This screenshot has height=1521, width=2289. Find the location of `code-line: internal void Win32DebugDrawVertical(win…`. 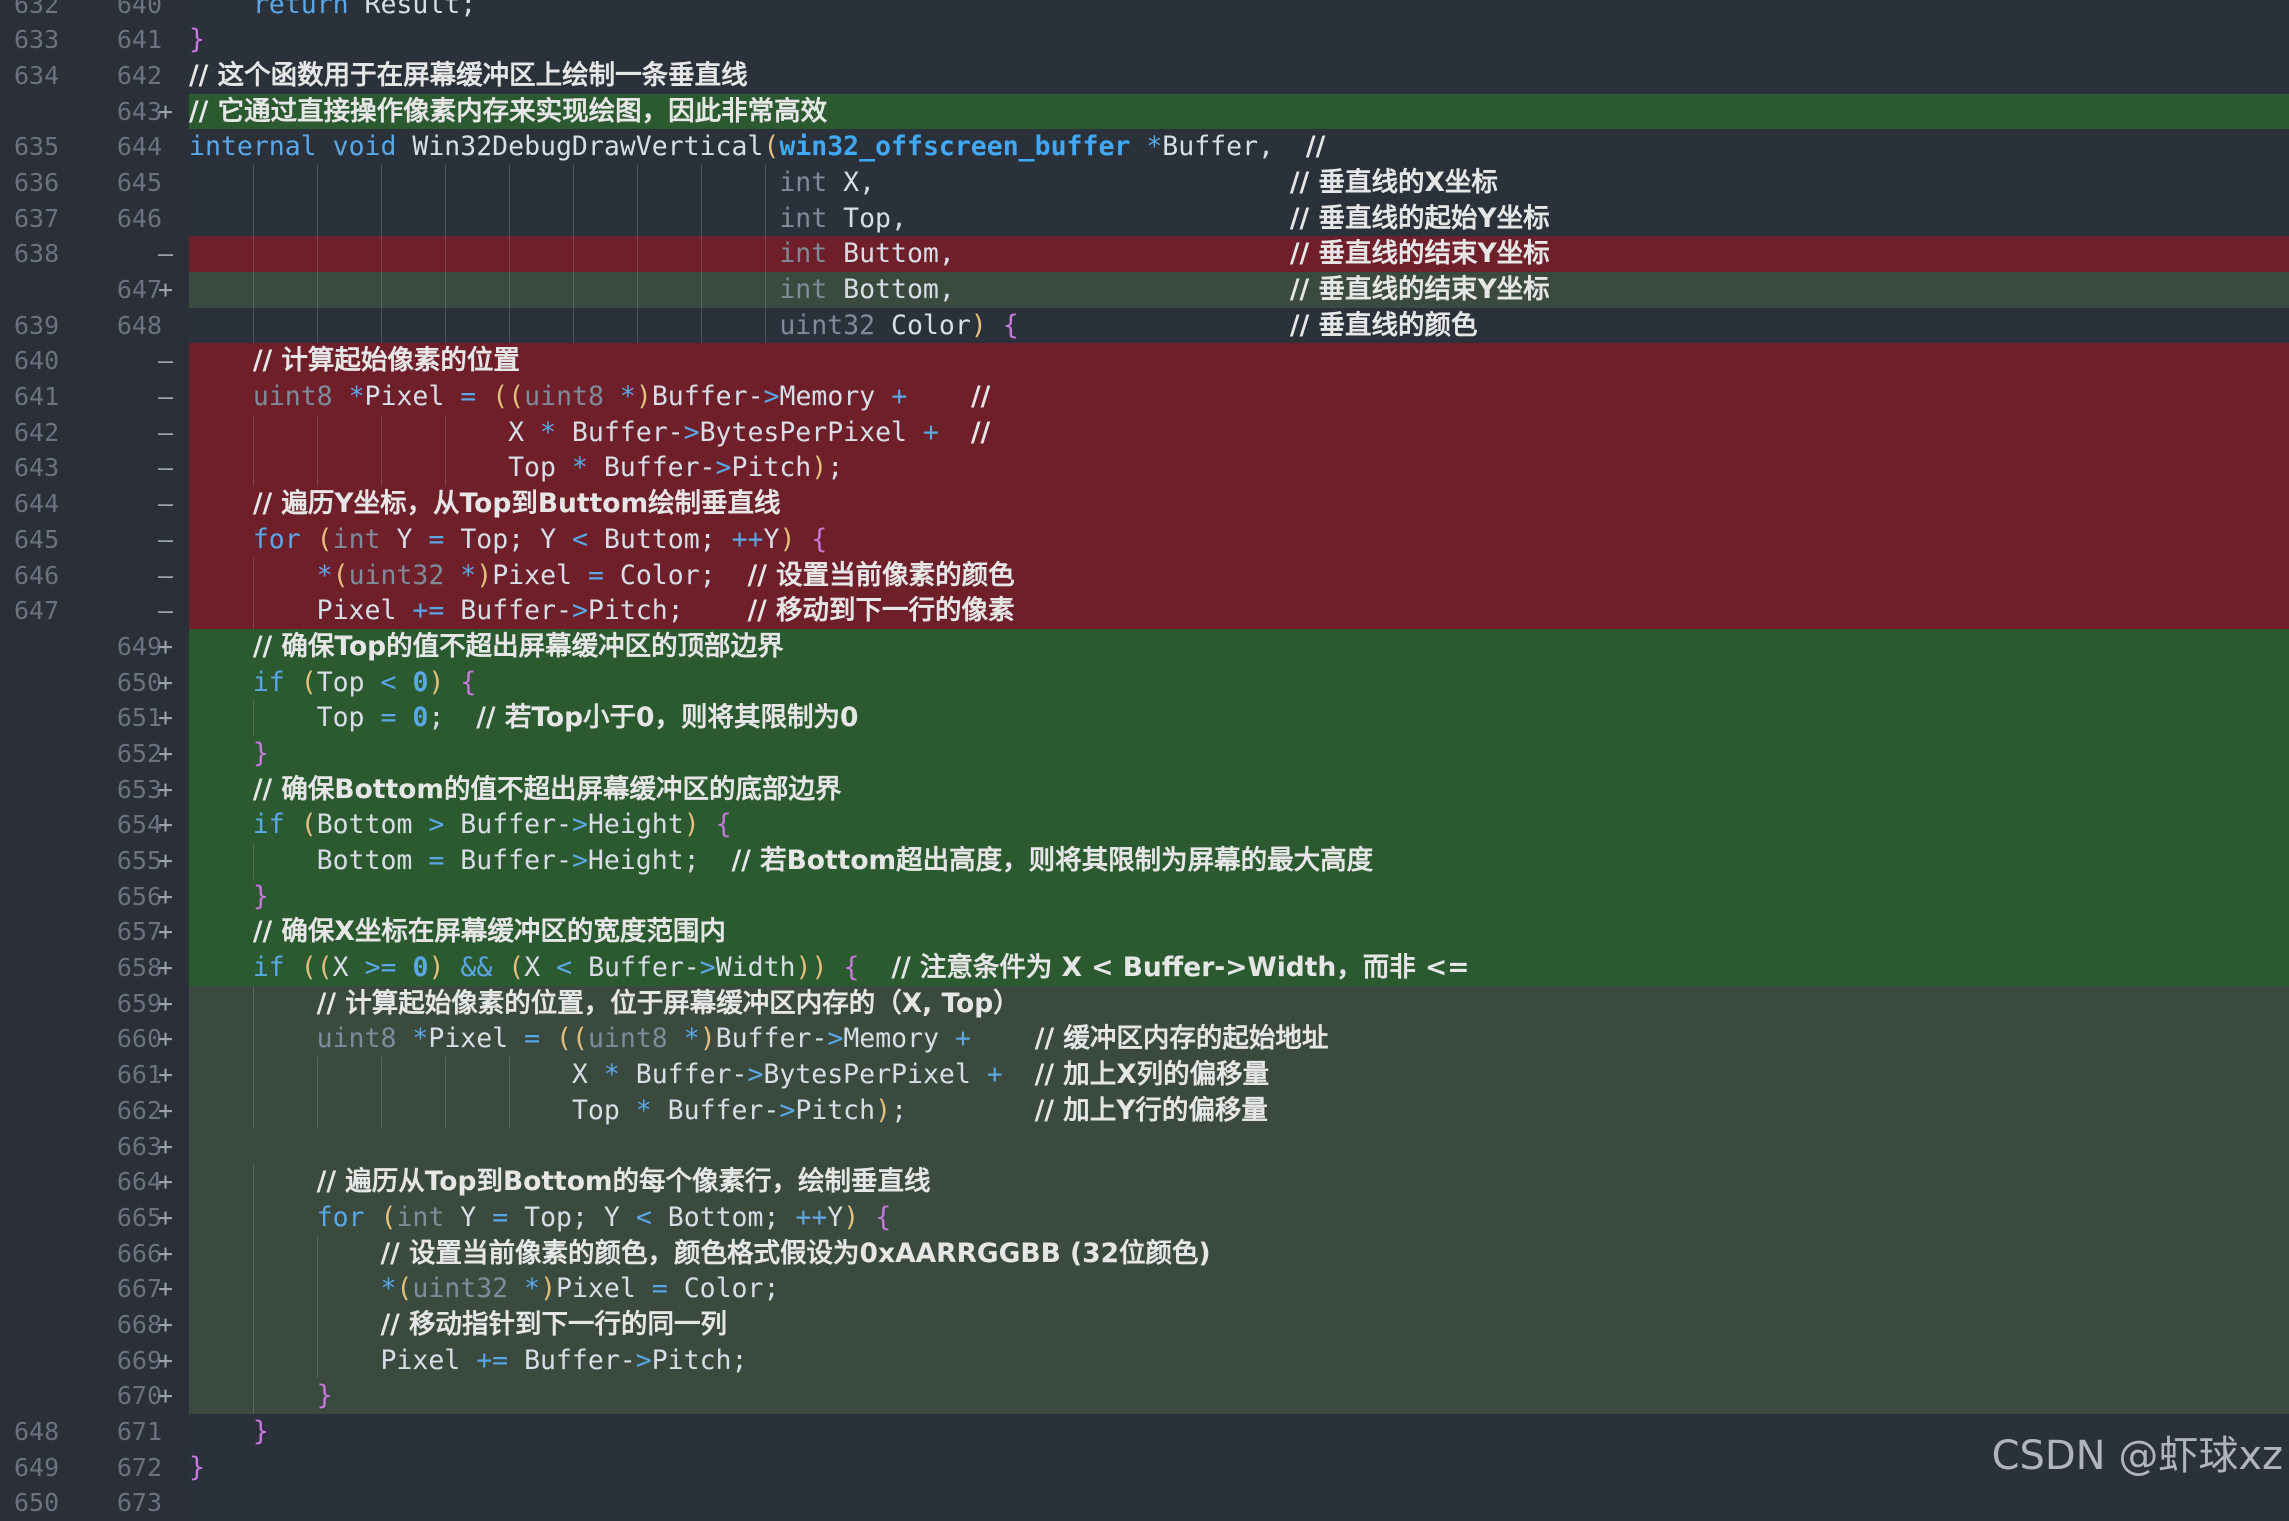

code-line: internal void Win32DebugDrawVertical(win… is located at coordinates (1239, 147).